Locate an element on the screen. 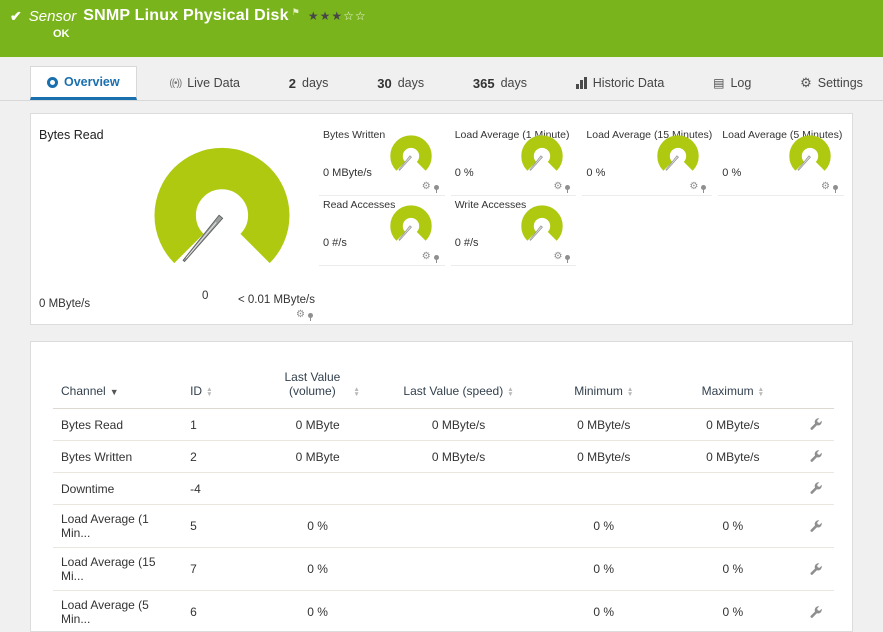 Image resolution: width=883 pixels, height=632 pixels. tab-365-days: 365 days is located at coordinates (500, 83).